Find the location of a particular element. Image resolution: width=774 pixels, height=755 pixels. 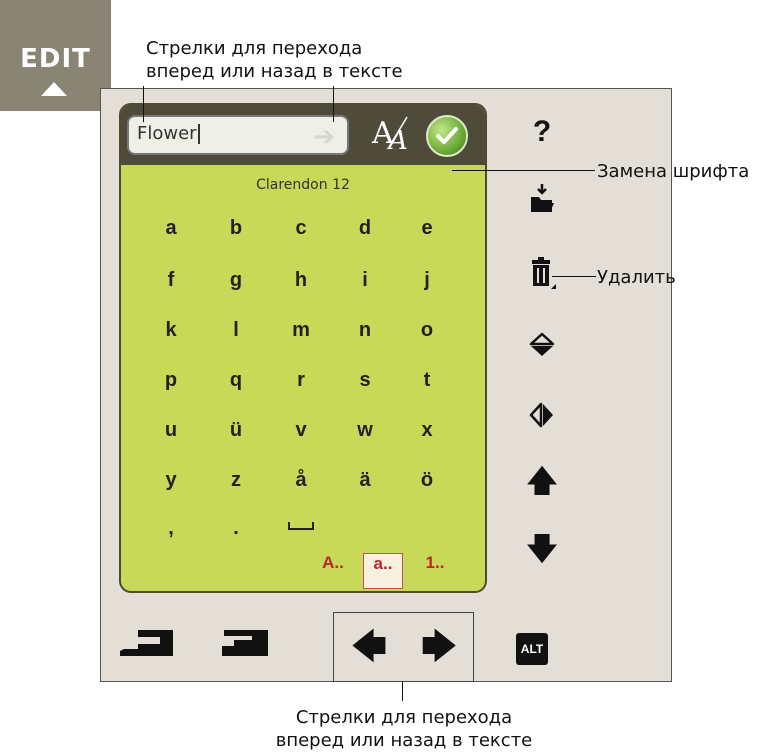

mirror-vertical-button is located at coordinates (542, 345).